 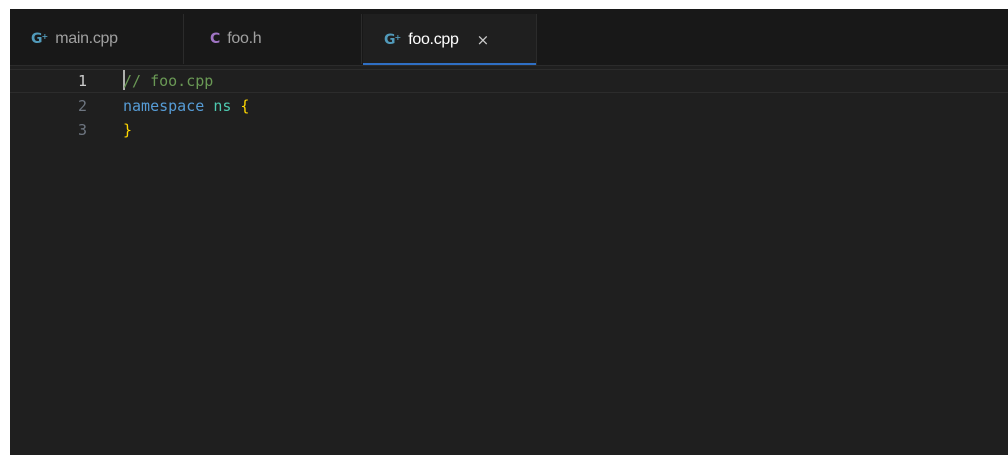 I want to click on brace-token: }, so click(x=128, y=130).